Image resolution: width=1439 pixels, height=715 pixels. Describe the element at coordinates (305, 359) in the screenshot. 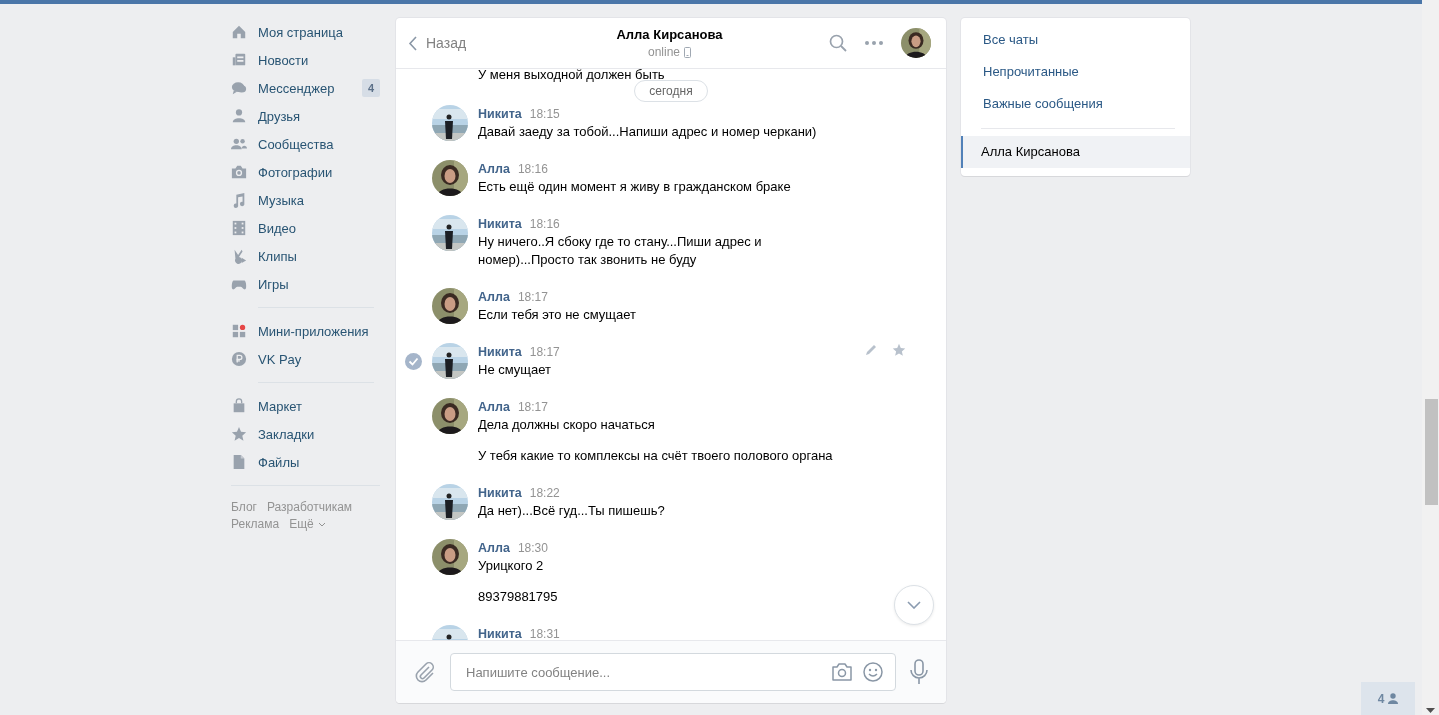

I see `nav-item: VK Pay` at that location.